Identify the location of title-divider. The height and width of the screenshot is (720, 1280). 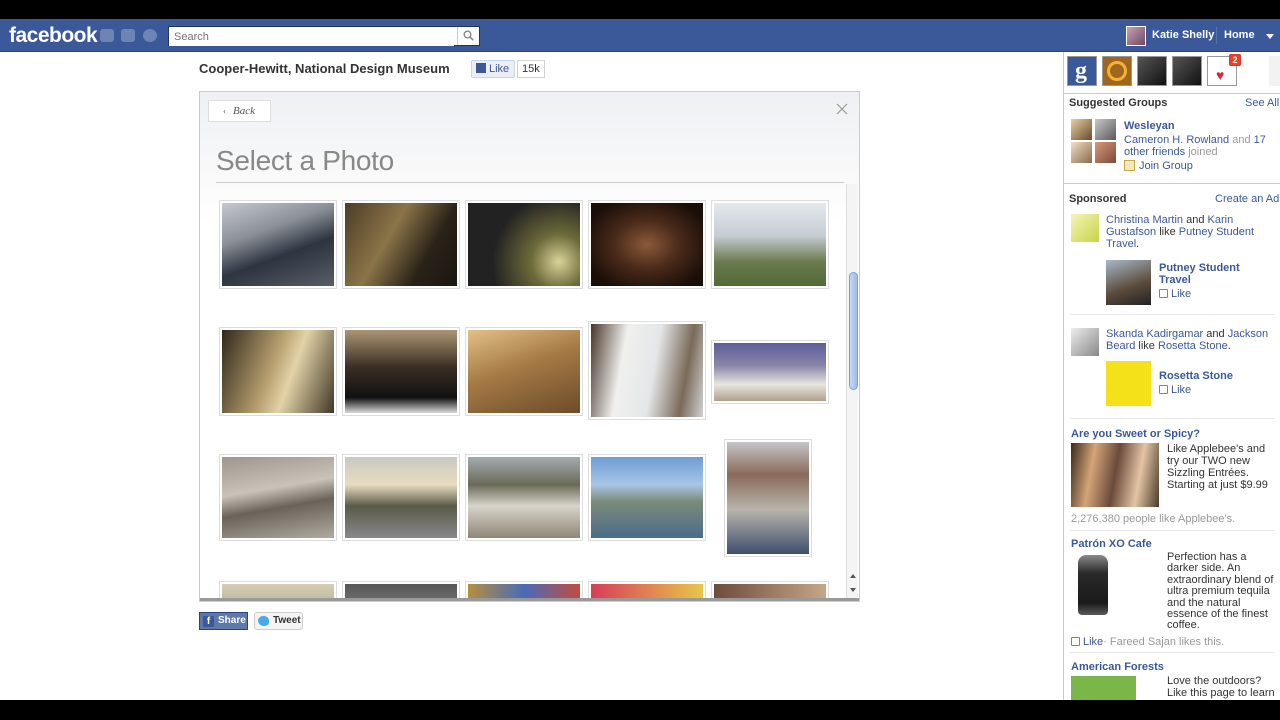
(530, 182).